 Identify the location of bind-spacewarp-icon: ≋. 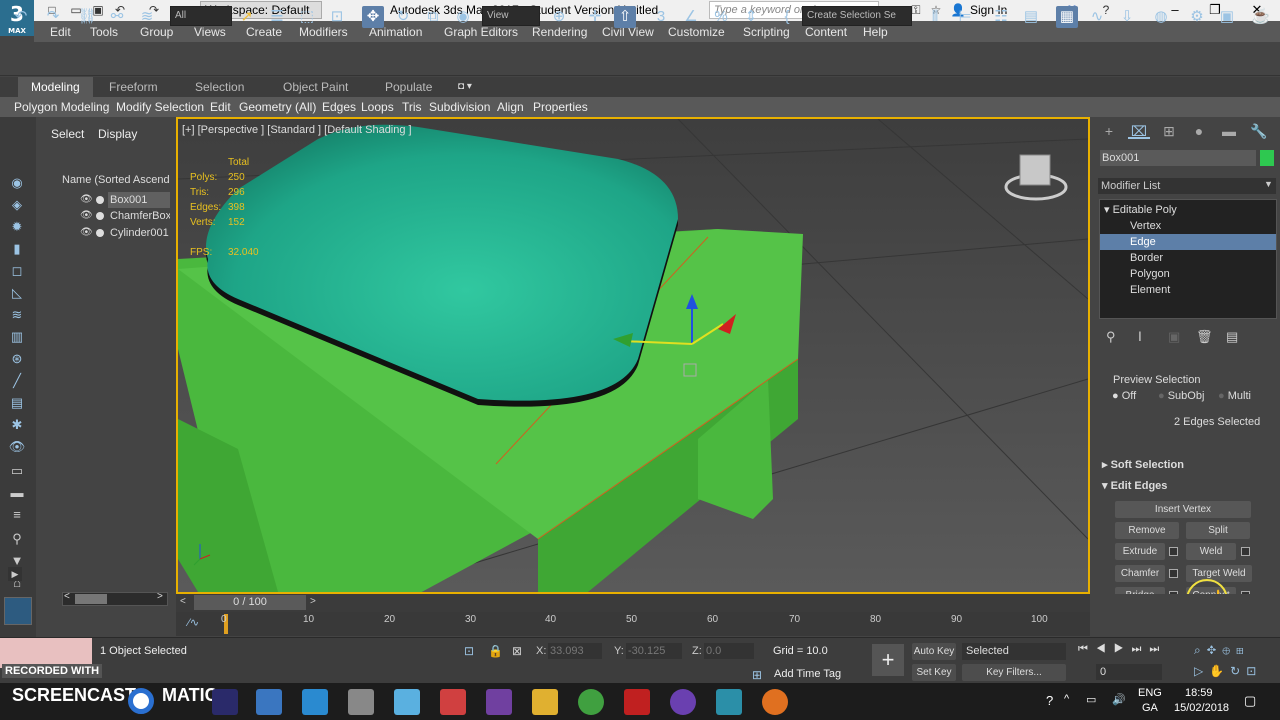
(147, 17).